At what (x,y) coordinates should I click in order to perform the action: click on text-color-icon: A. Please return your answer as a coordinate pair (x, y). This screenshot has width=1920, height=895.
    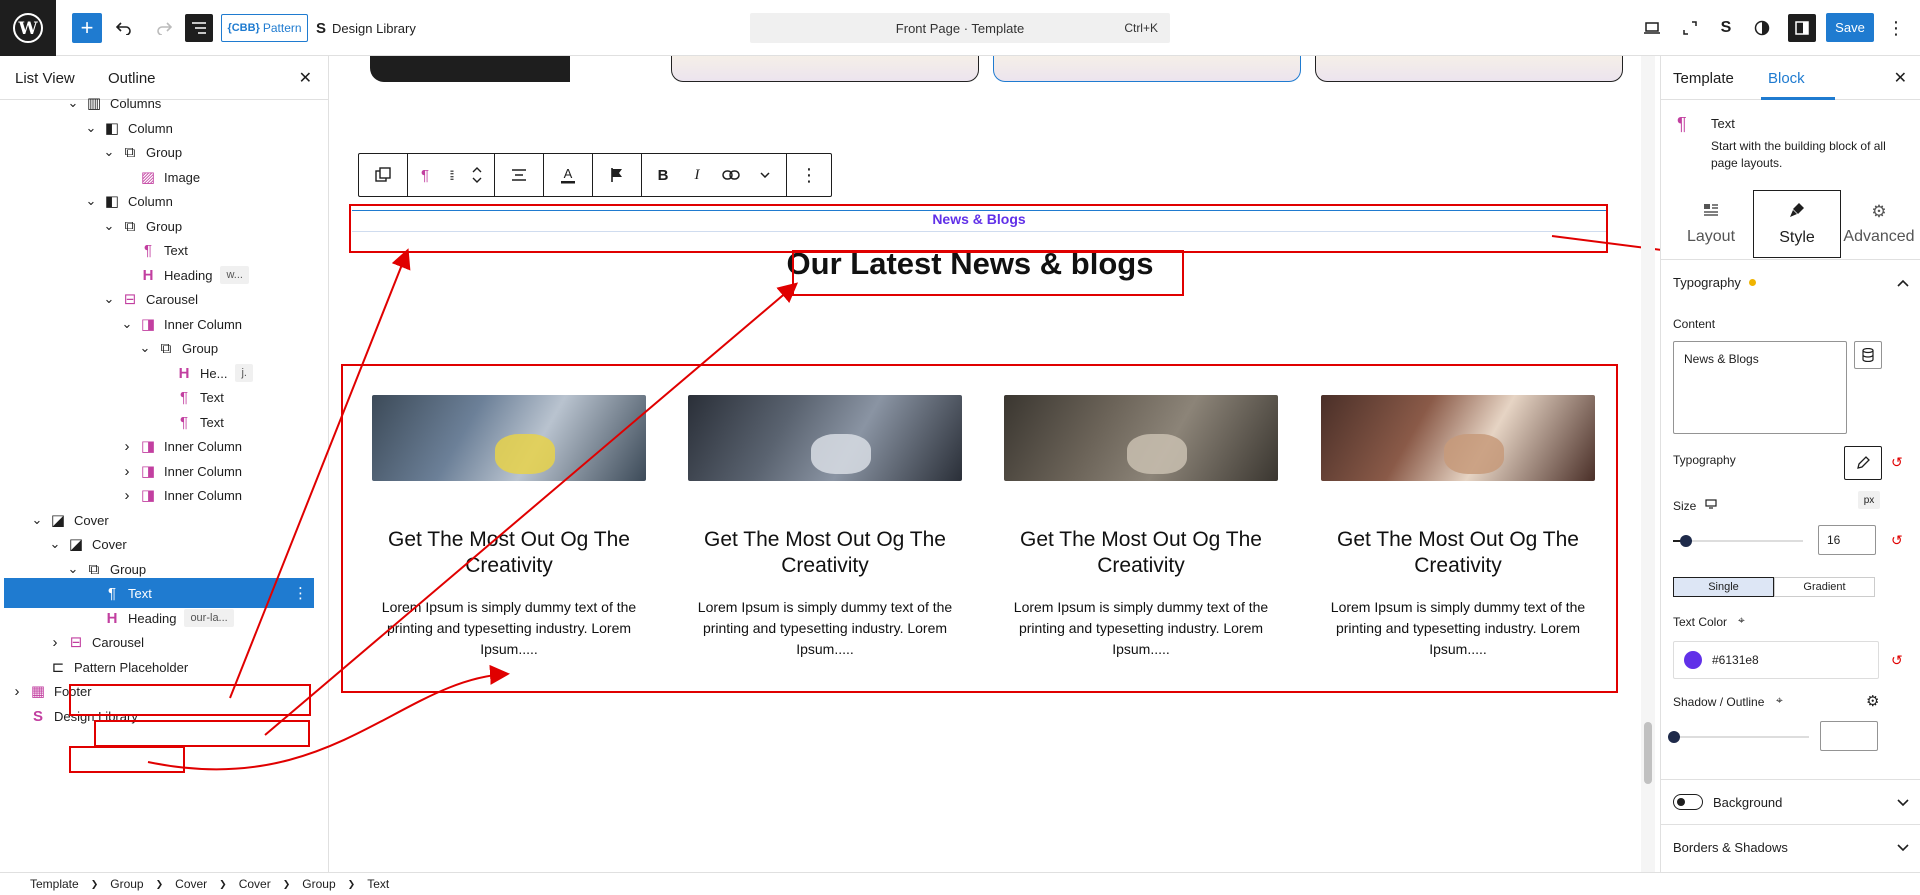
    Looking at the image, I should click on (568, 175).